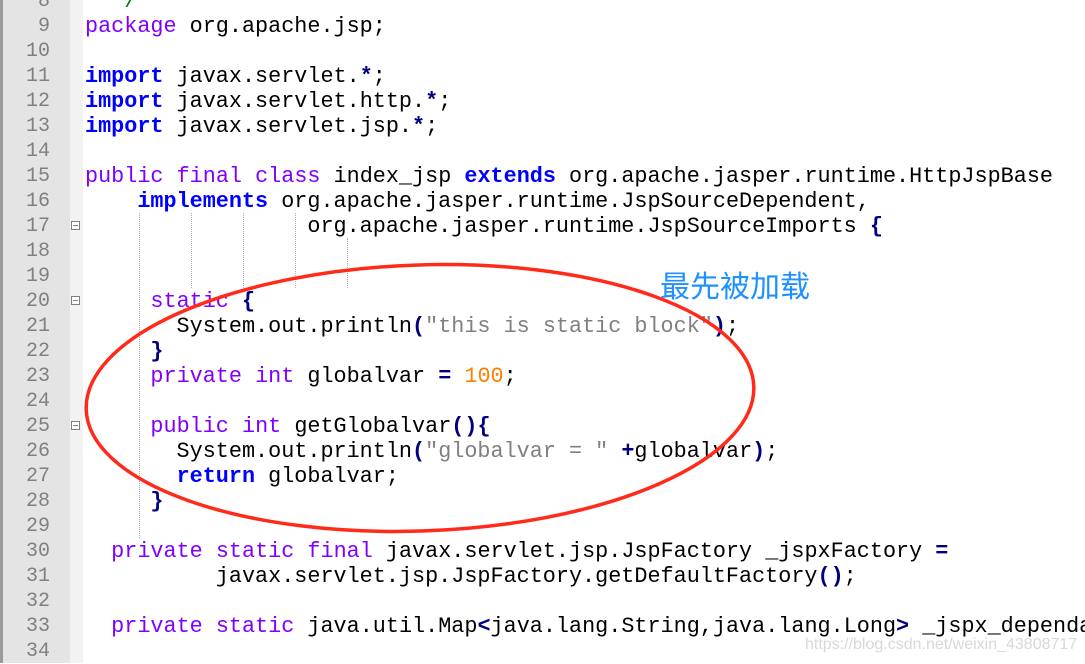 Image resolution: width=1085 pixels, height=664 pixels. Describe the element at coordinates (941, 644) in the screenshot. I see `watermark: https://blog.csdn.net/weixin_43808717` at that location.